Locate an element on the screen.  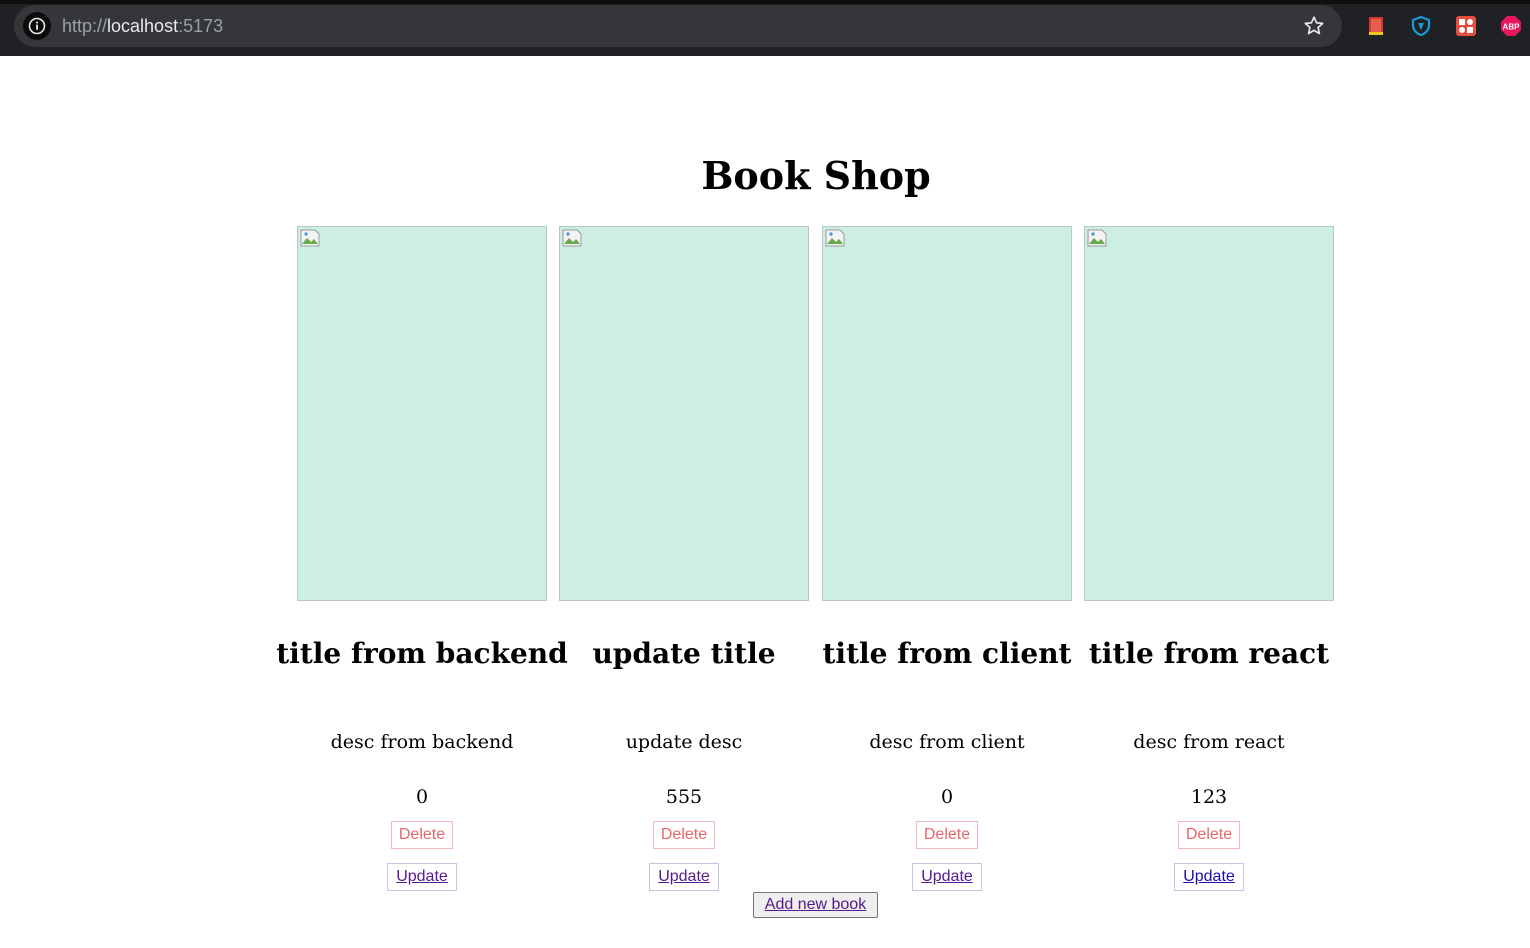
adblock-label: ABP is located at coordinates (1512, 27).